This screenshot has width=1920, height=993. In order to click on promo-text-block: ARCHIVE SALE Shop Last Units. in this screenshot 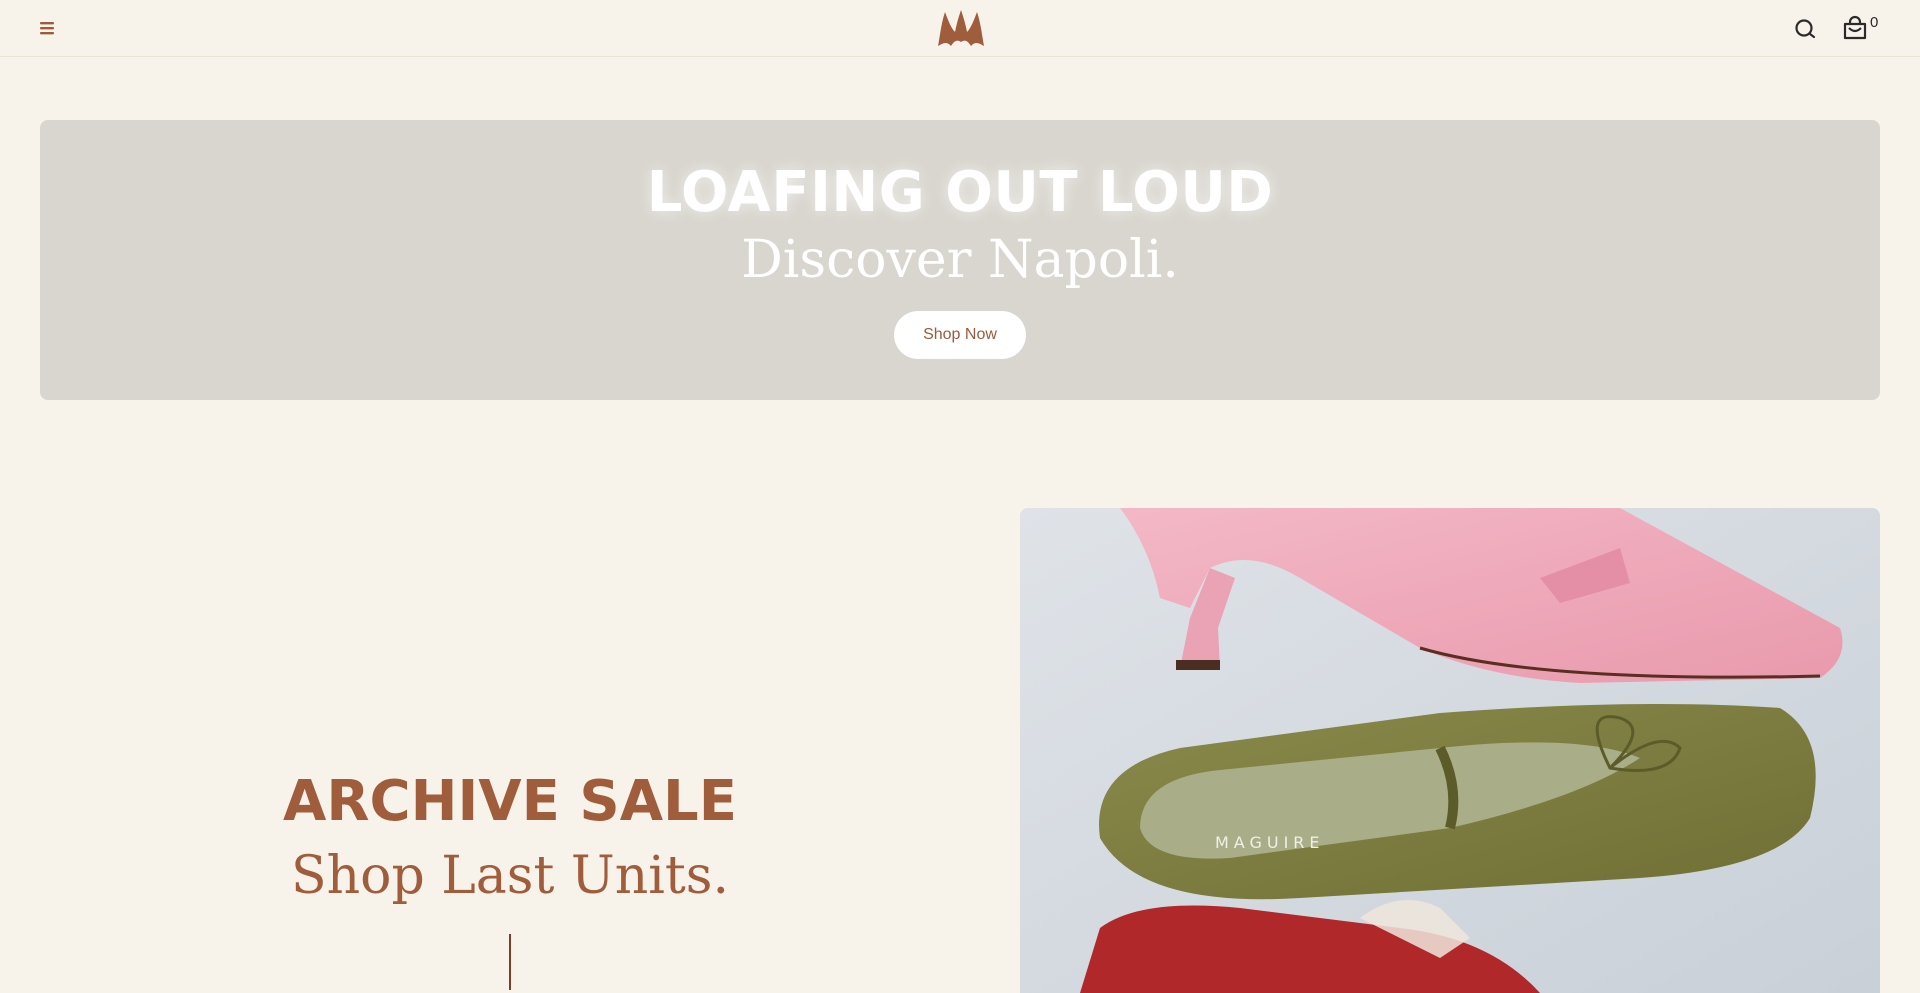, I will do `click(510, 834)`.